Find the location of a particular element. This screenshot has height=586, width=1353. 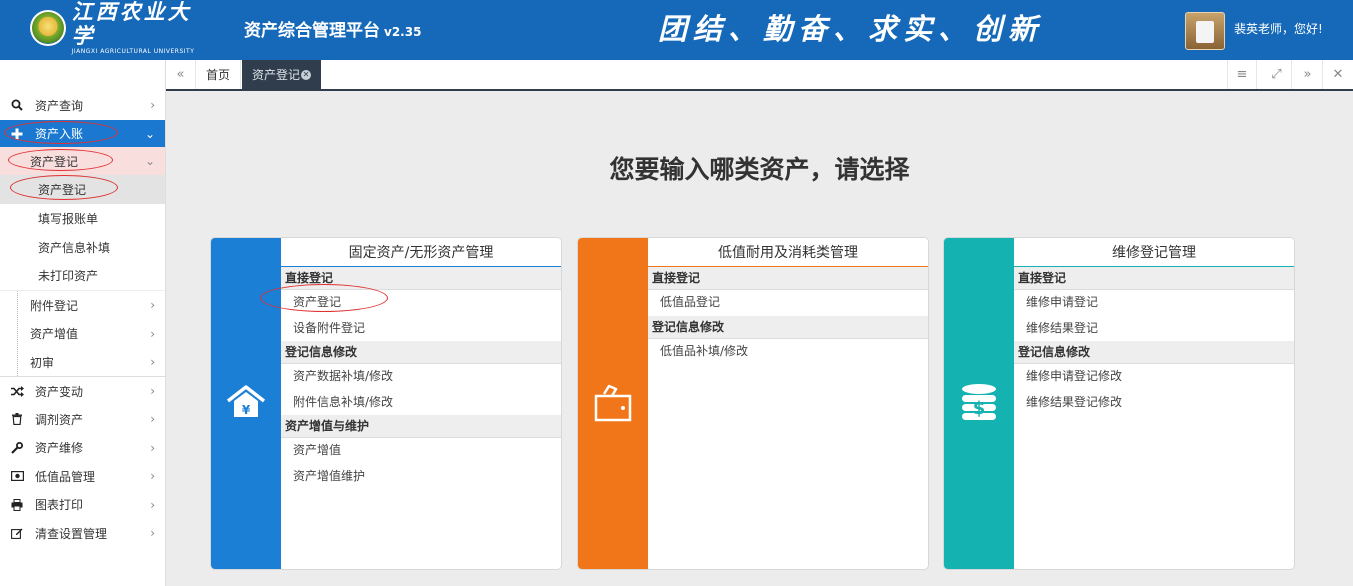

card-side-panel: ¥ is located at coordinates (246, 403).